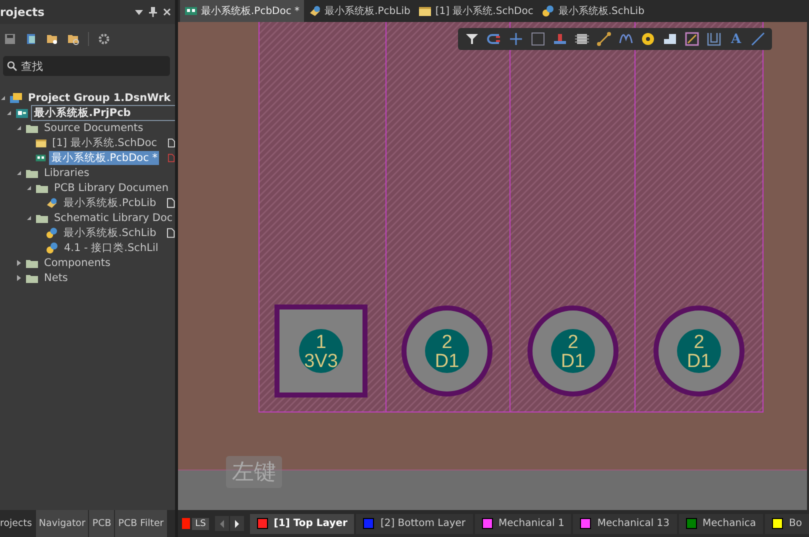 This screenshot has height=537, width=809. I want to click on tree-item: Source Documents, so click(94, 128).